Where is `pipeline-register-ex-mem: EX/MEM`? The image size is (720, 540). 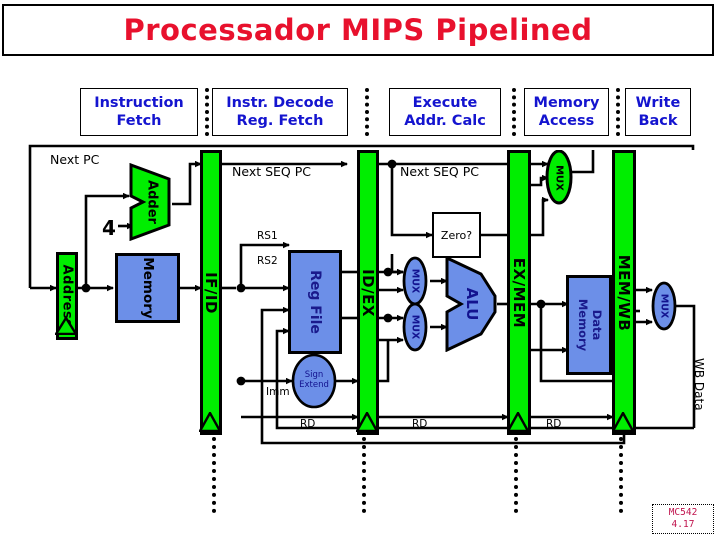
pipeline-register-ex-mem: EX/MEM is located at coordinates (519, 292).